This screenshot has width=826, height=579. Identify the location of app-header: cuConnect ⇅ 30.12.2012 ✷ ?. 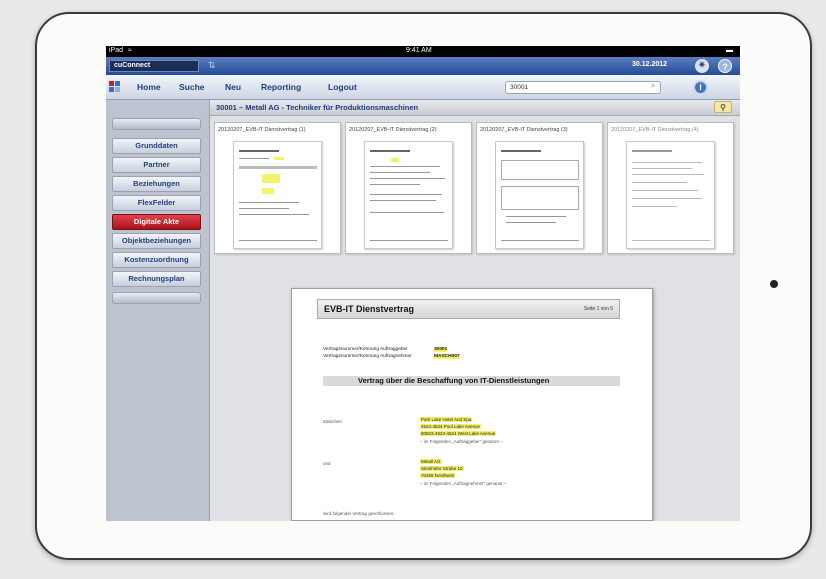
(423, 66).